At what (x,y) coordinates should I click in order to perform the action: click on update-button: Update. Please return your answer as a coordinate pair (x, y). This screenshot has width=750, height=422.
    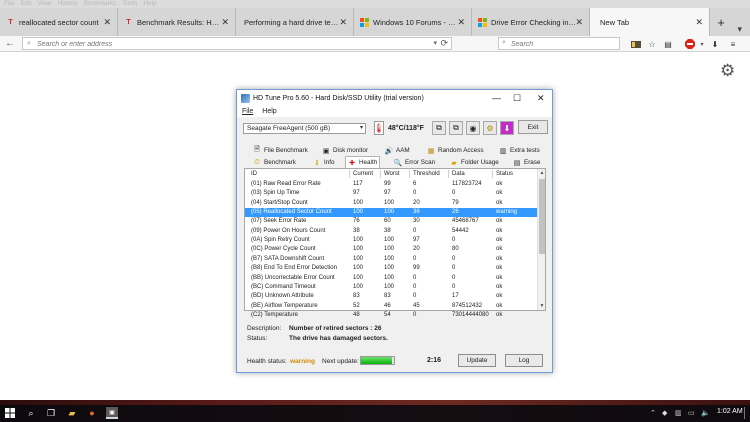
    Looking at the image, I should click on (477, 360).